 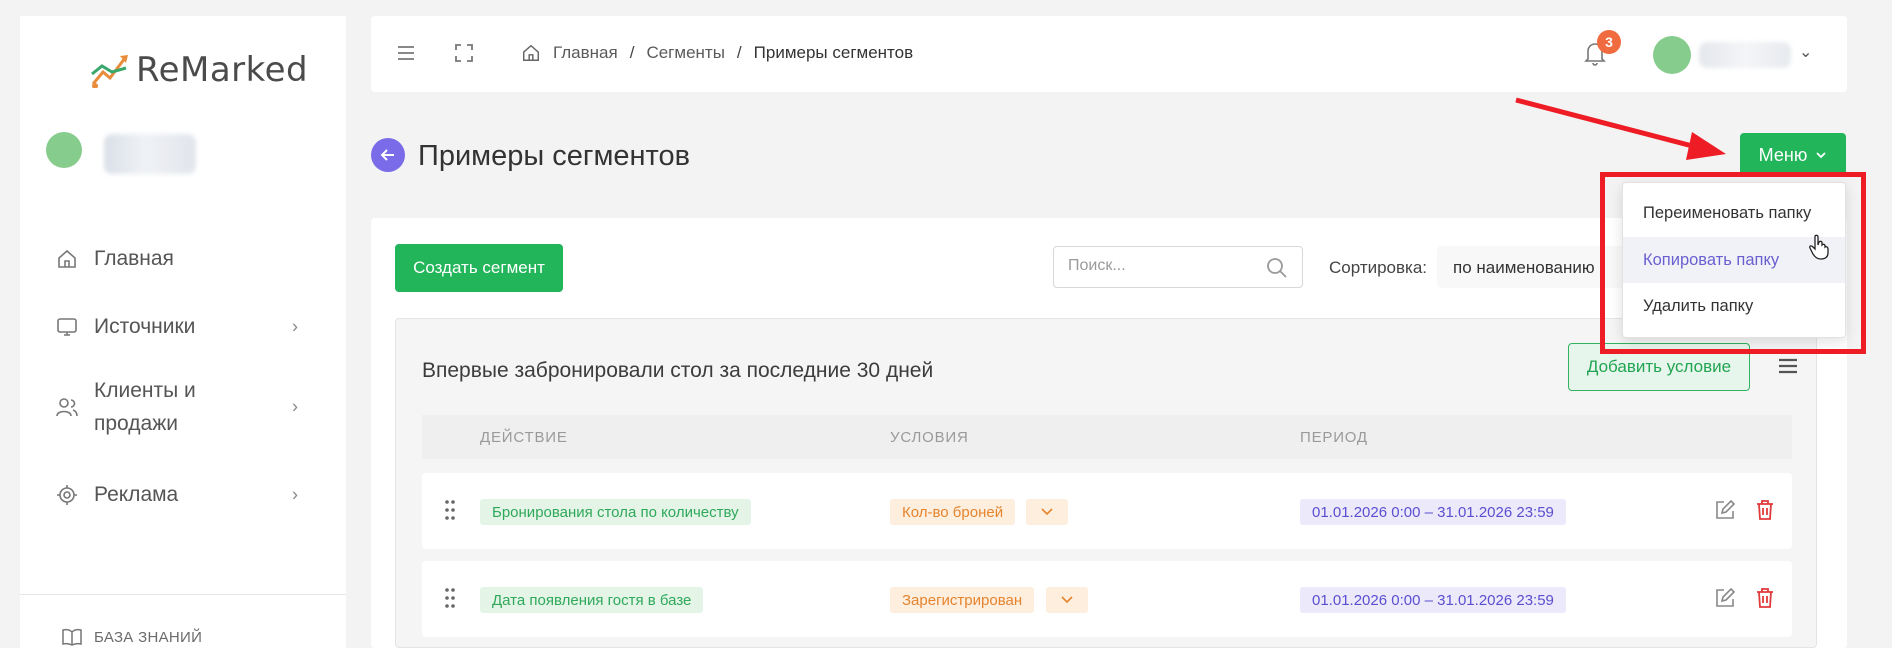 What do you see at coordinates (67, 327) in the screenshot?
I see `monitor-icon` at bounding box center [67, 327].